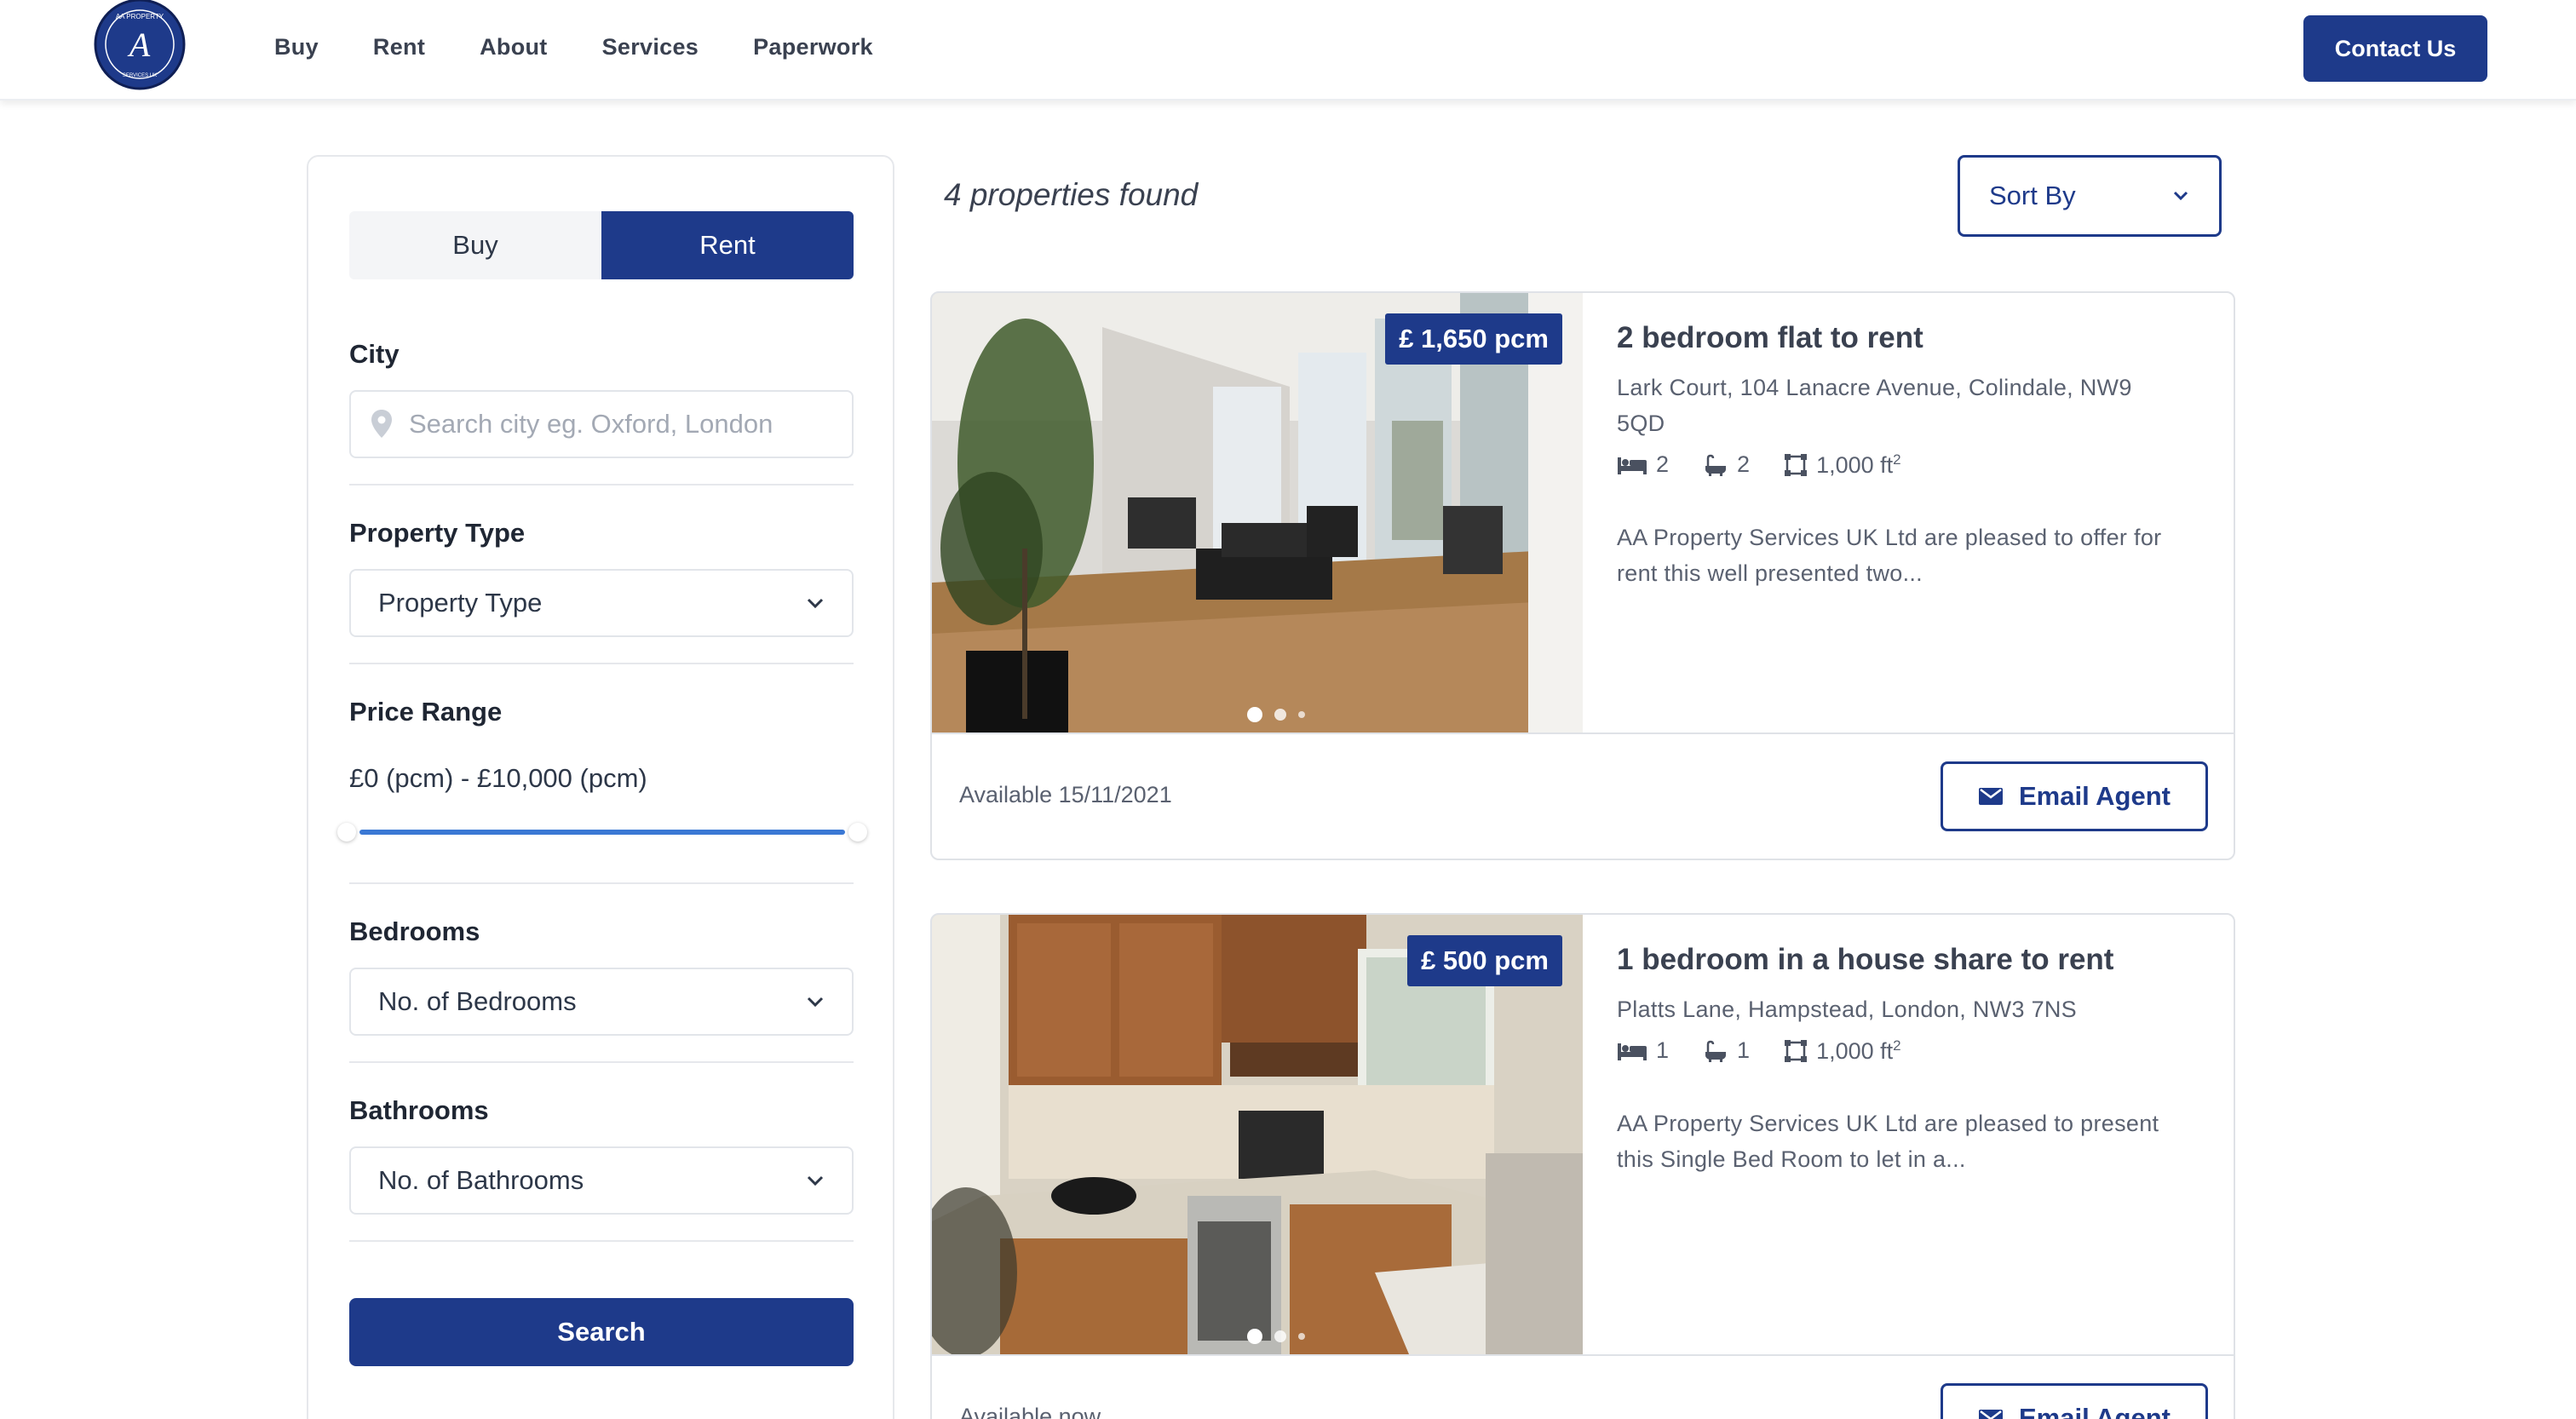 The image size is (2576, 1419). Describe the element at coordinates (347, 832) in the screenshot. I see `price-min-handle` at that location.